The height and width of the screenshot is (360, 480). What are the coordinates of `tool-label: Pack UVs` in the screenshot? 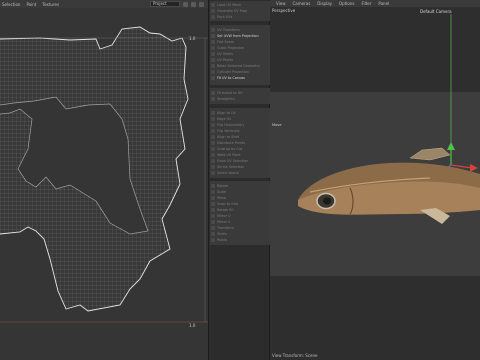 It's located at (225, 16).